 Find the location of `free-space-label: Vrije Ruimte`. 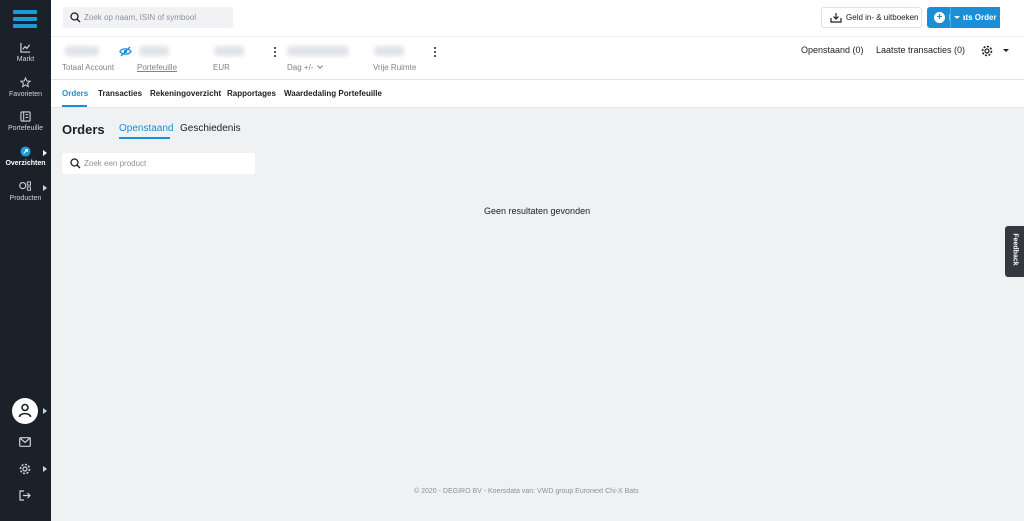

free-space-label: Vrije Ruimte is located at coordinates (395, 67).